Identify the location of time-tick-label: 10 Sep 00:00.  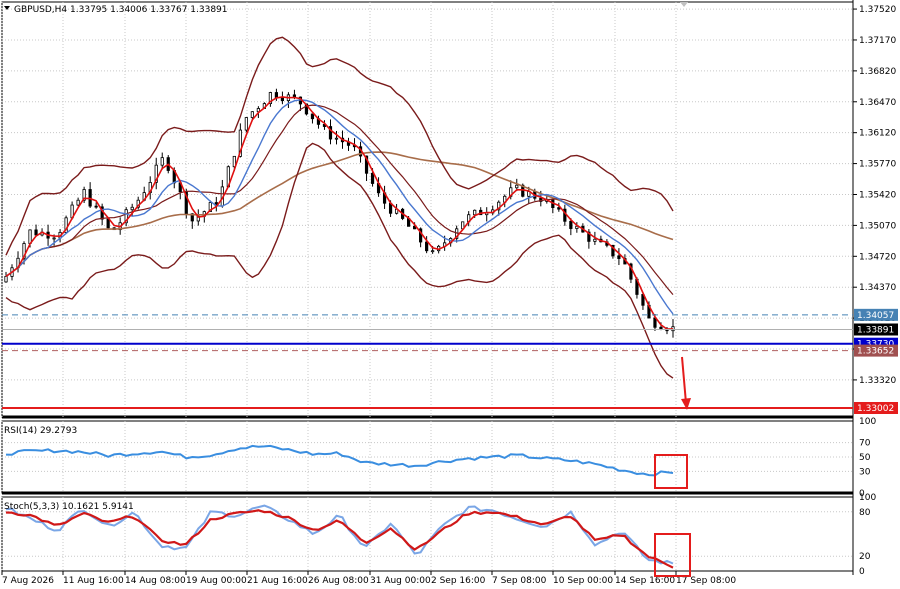
(583, 581).